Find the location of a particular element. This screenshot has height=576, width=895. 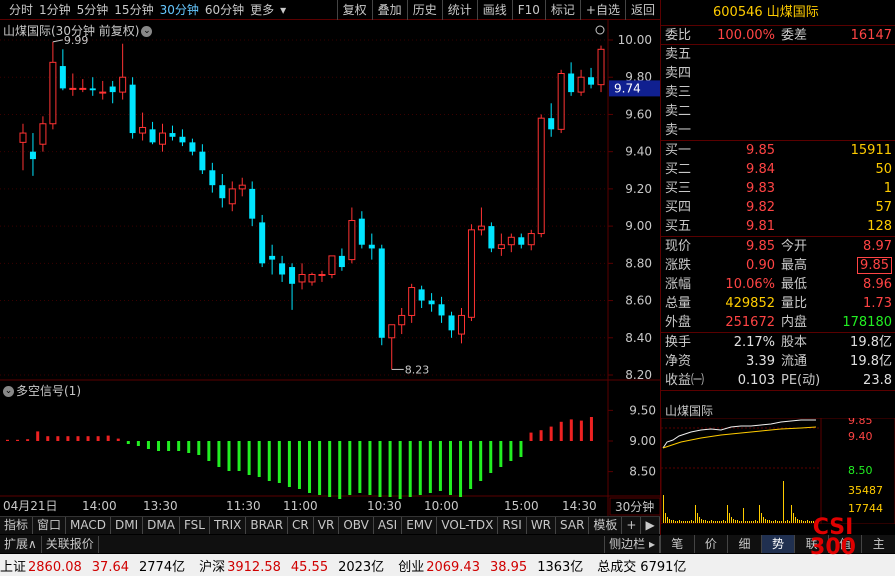

indicator-tab-1: 窗口 is located at coordinates (50, 525).